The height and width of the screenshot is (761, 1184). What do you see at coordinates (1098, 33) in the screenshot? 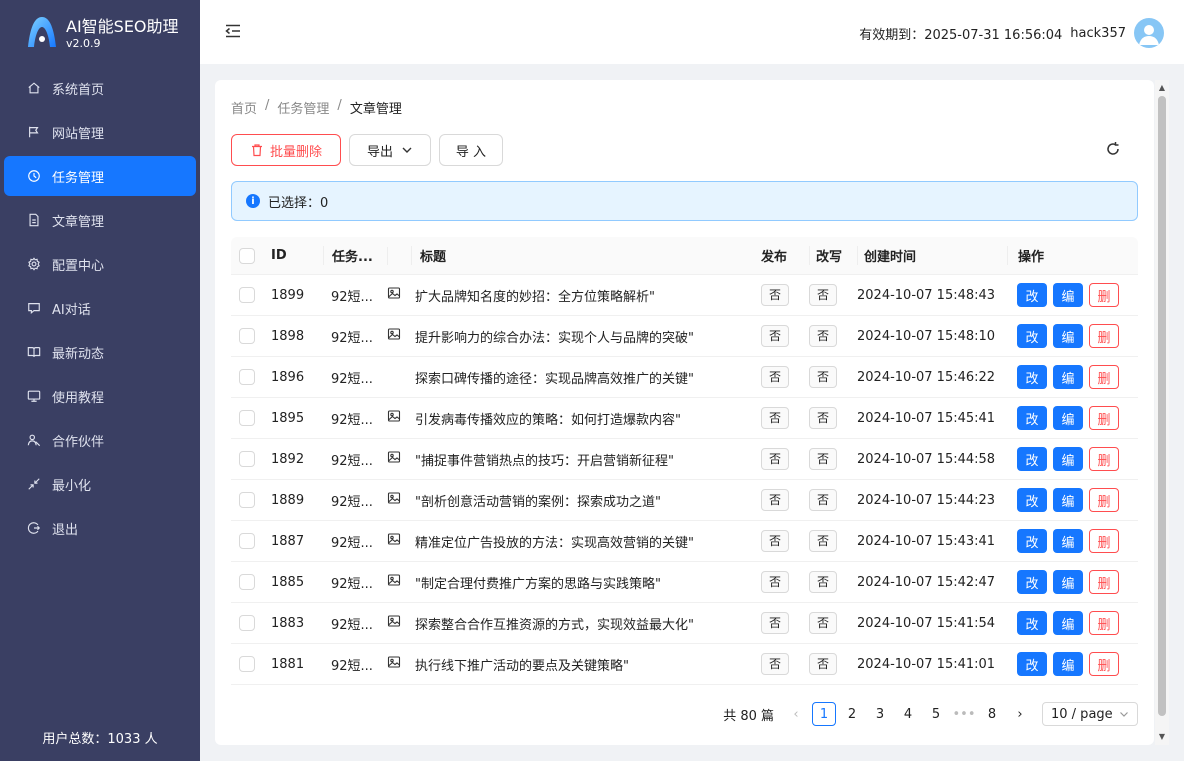
I see `username: hack357` at bounding box center [1098, 33].